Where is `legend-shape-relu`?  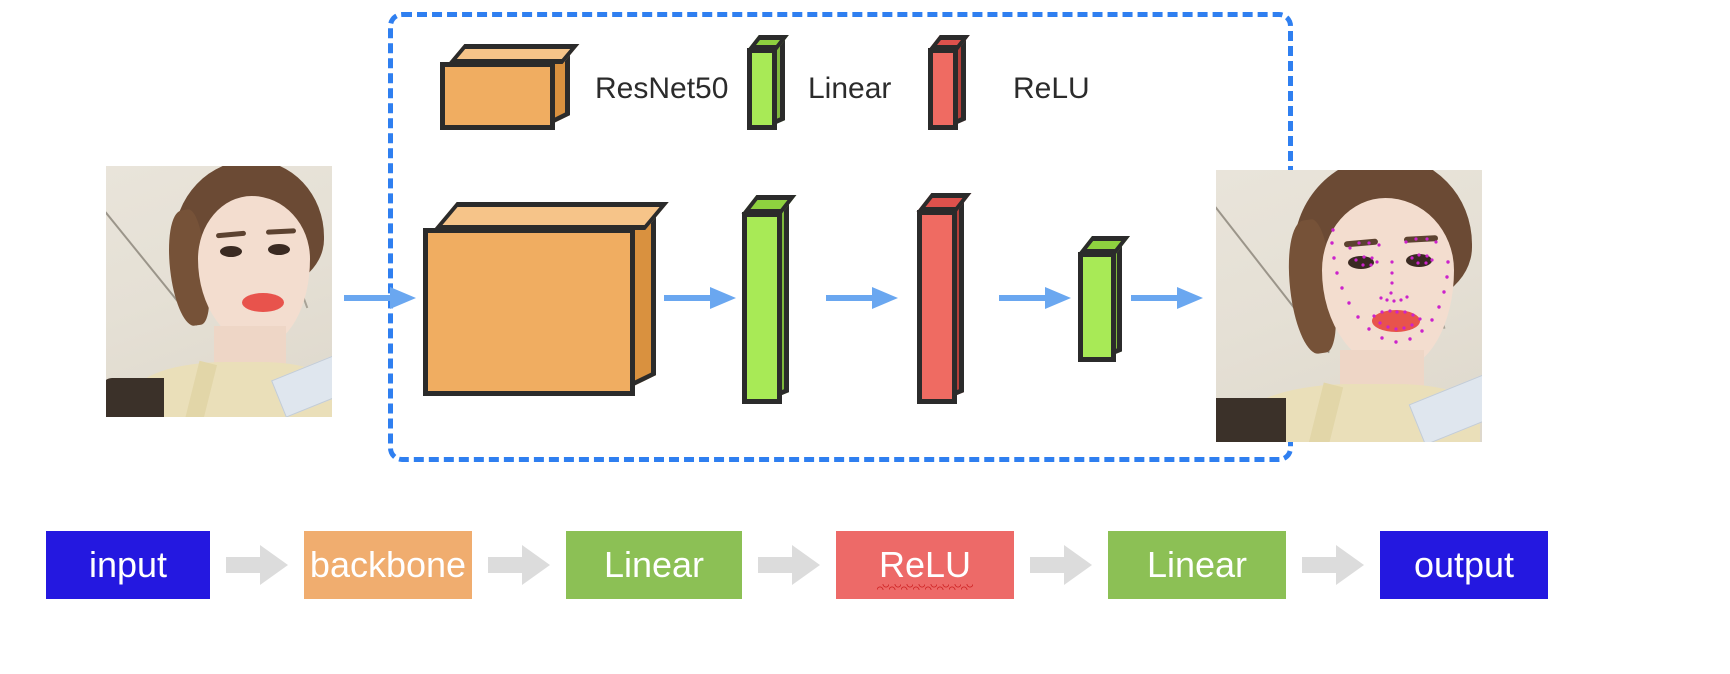 legend-shape-relu is located at coordinates (949, 82).